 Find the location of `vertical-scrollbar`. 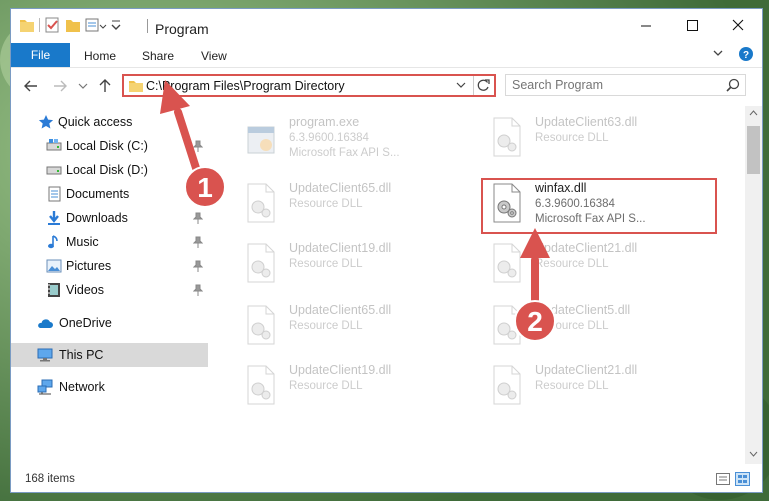

vertical-scrollbar is located at coordinates (753, 285).